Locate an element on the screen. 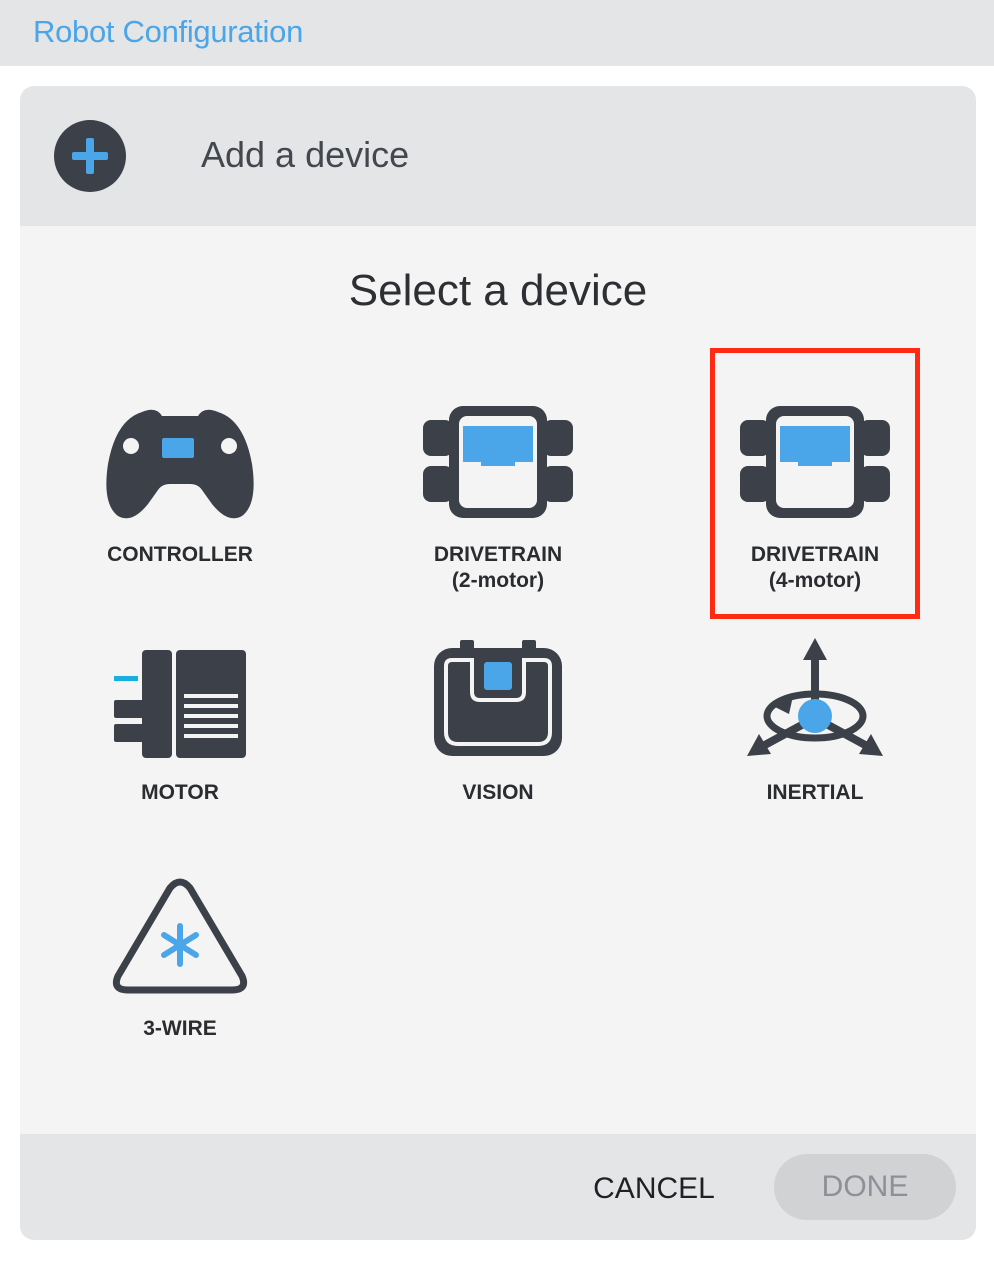 The image size is (994, 1272). device-label: 3-WIRE is located at coordinates (180, 1028).